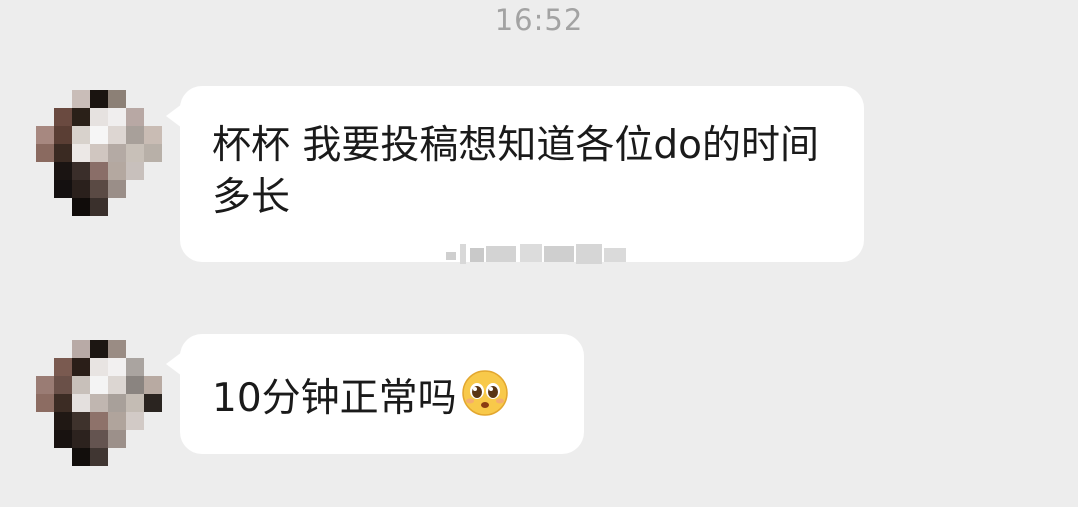 This screenshot has height=507, width=1078. I want to click on message-bubble: 10分钟正常吗, so click(375, 394).